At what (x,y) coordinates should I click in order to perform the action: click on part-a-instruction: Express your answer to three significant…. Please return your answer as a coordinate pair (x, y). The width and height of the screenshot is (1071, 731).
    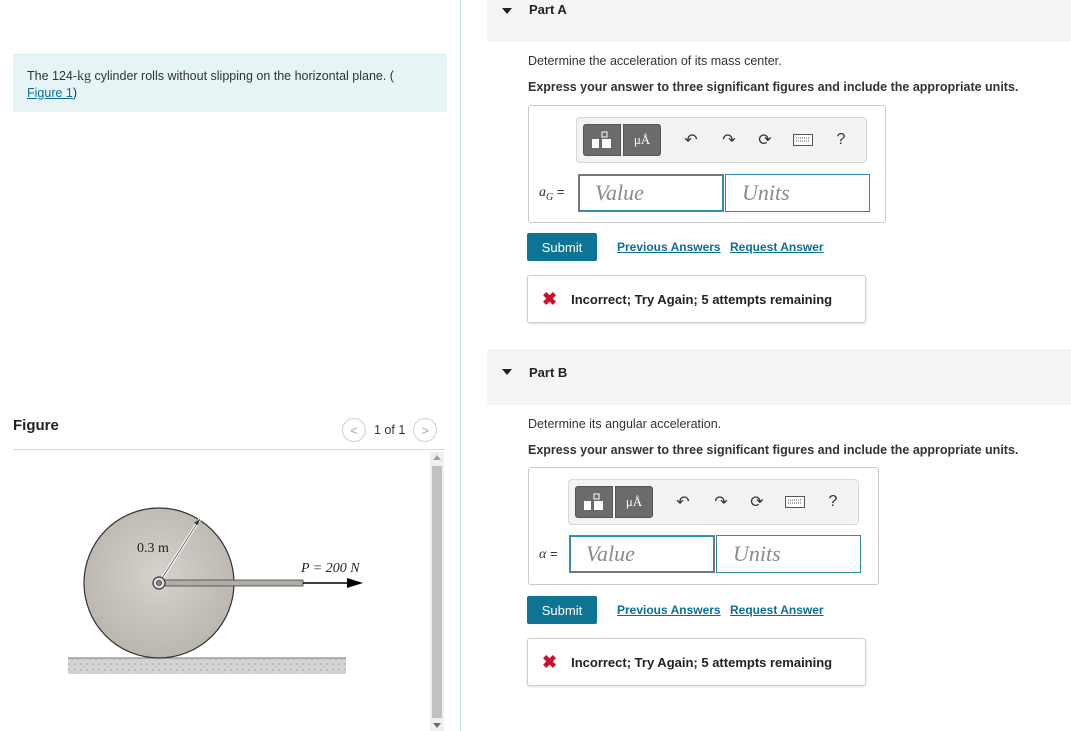
    Looking at the image, I should click on (773, 87).